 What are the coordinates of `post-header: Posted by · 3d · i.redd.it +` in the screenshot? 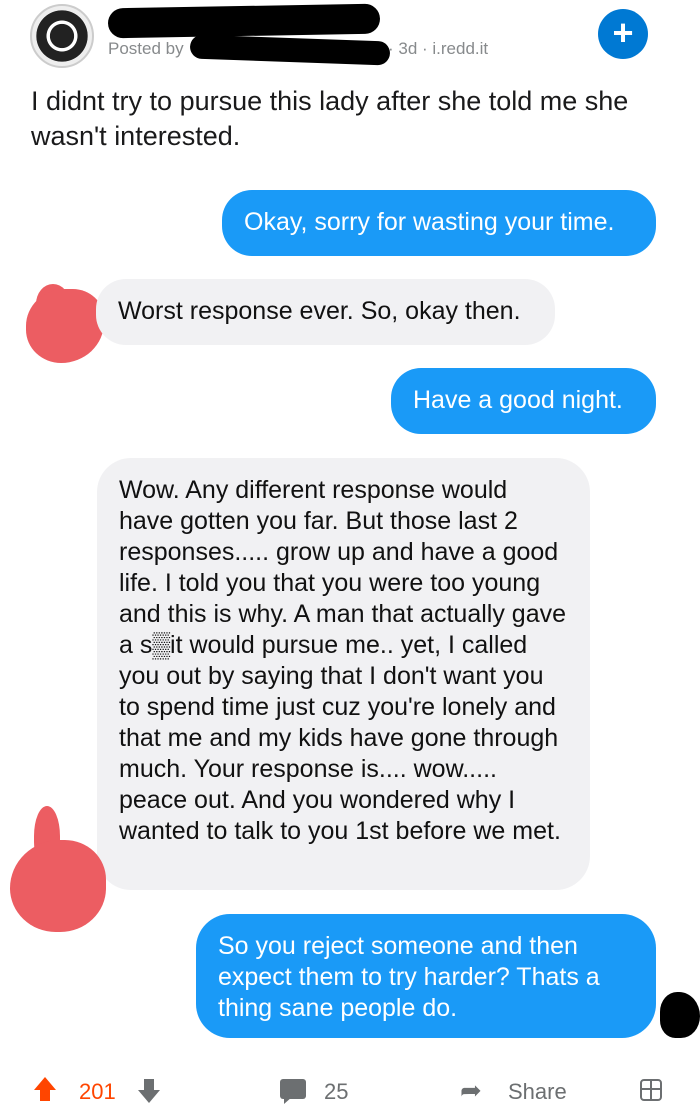 It's located at (350, 40).